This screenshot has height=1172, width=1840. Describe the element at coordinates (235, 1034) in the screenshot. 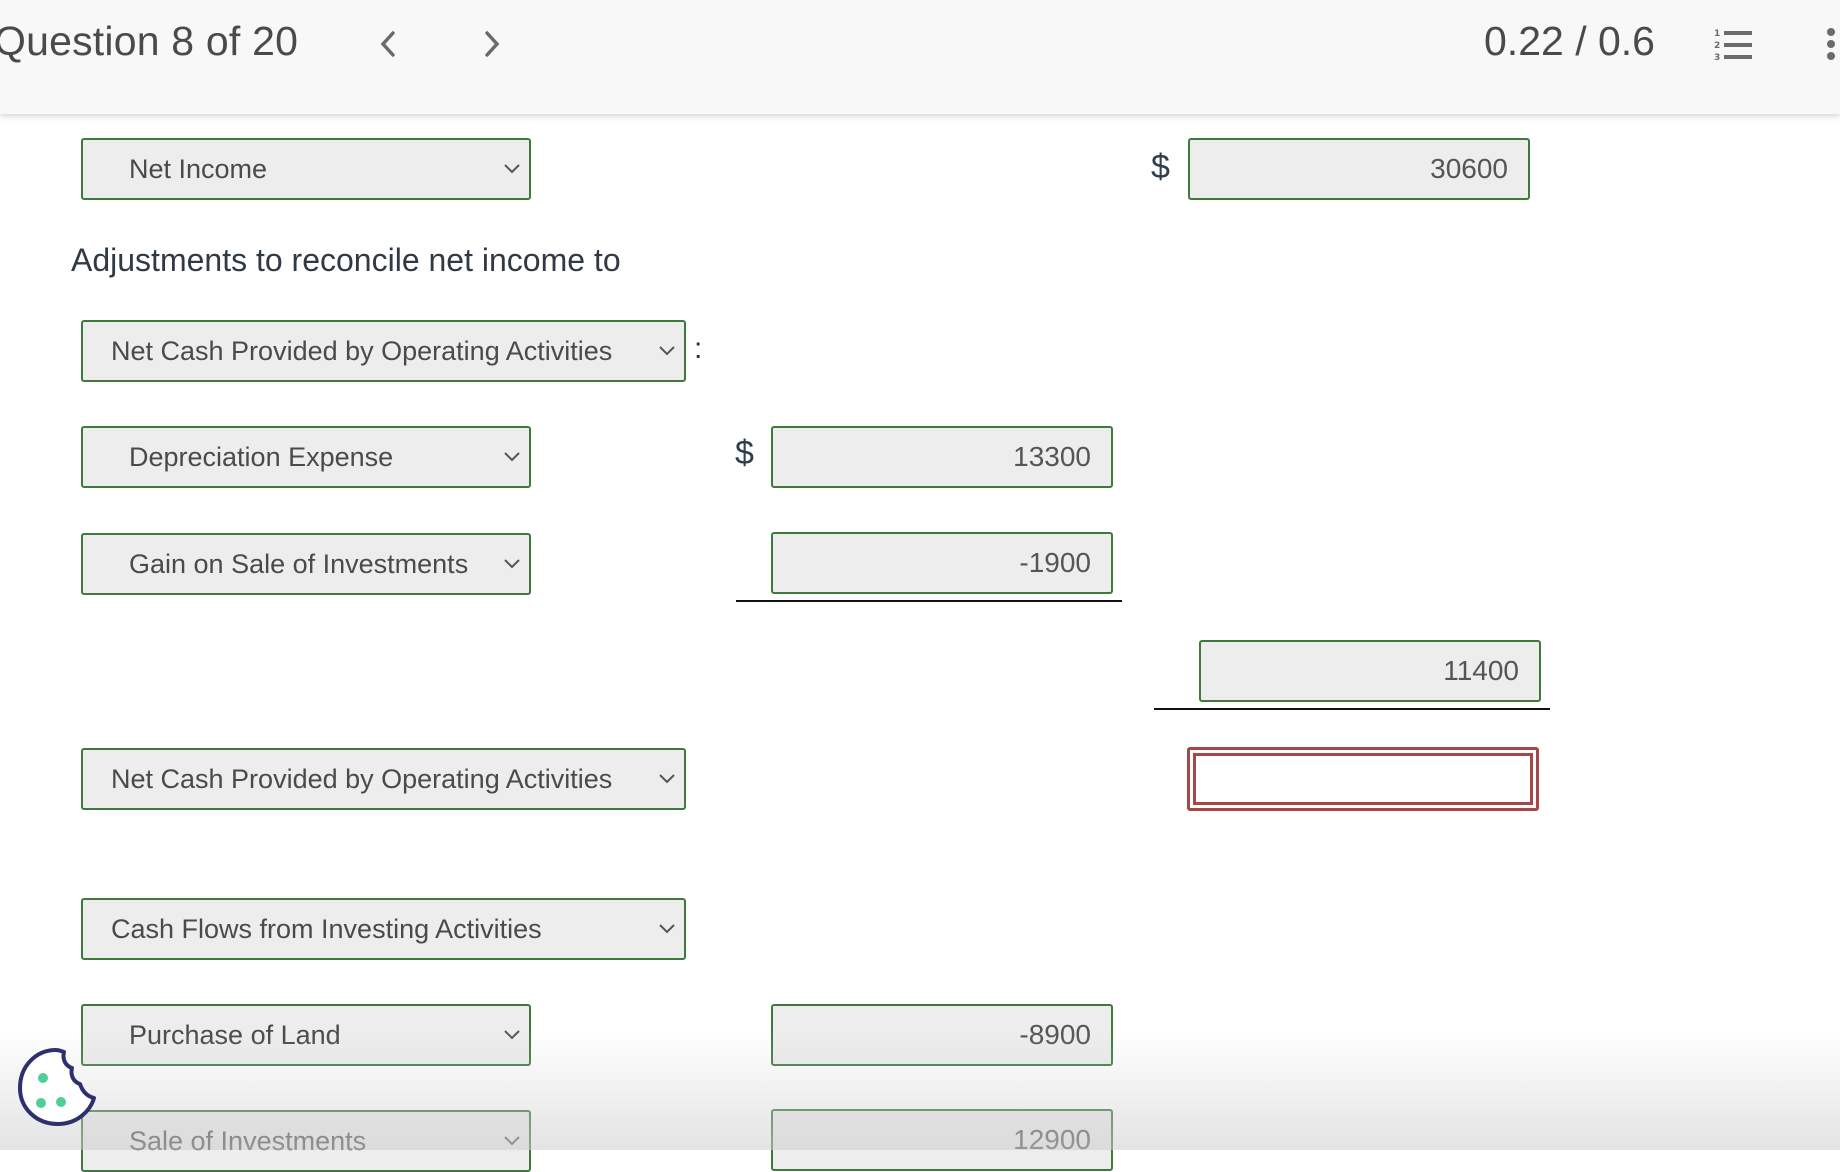

I see `select-value: Purchase of Land` at that location.